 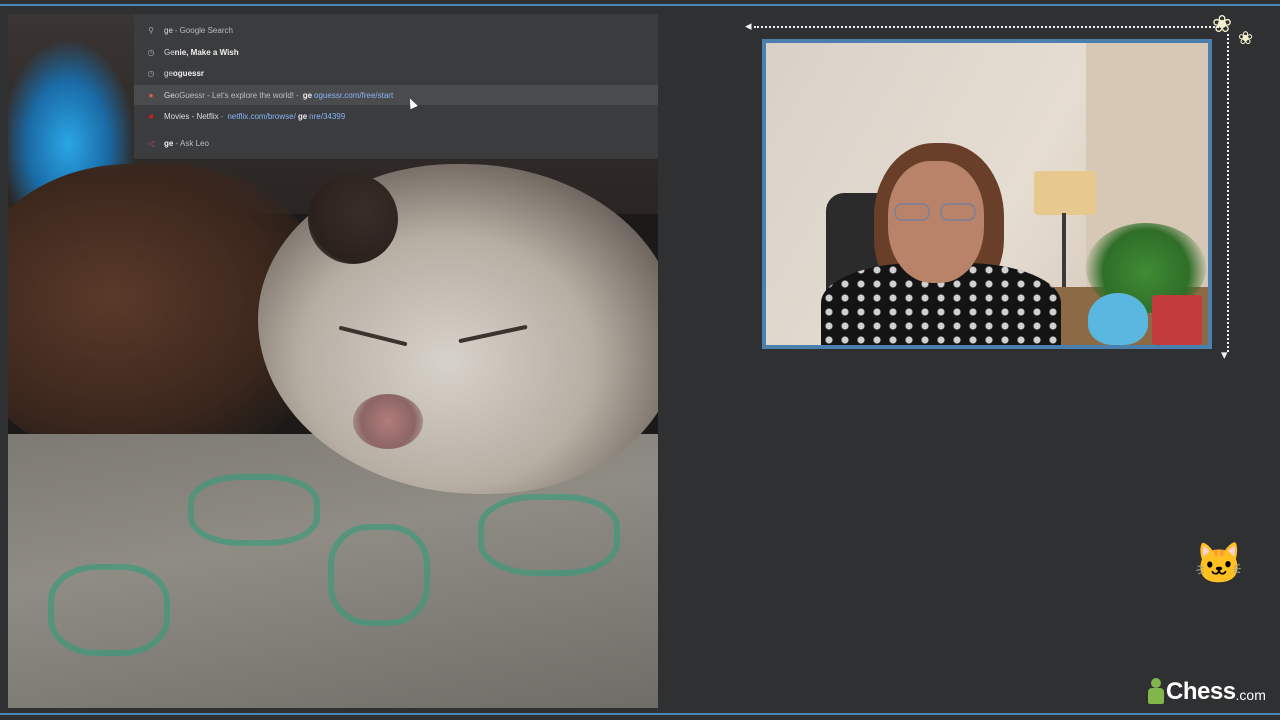 I want to click on suggestion-text: oguessr.com/free/start, so click(x=354, y=95).